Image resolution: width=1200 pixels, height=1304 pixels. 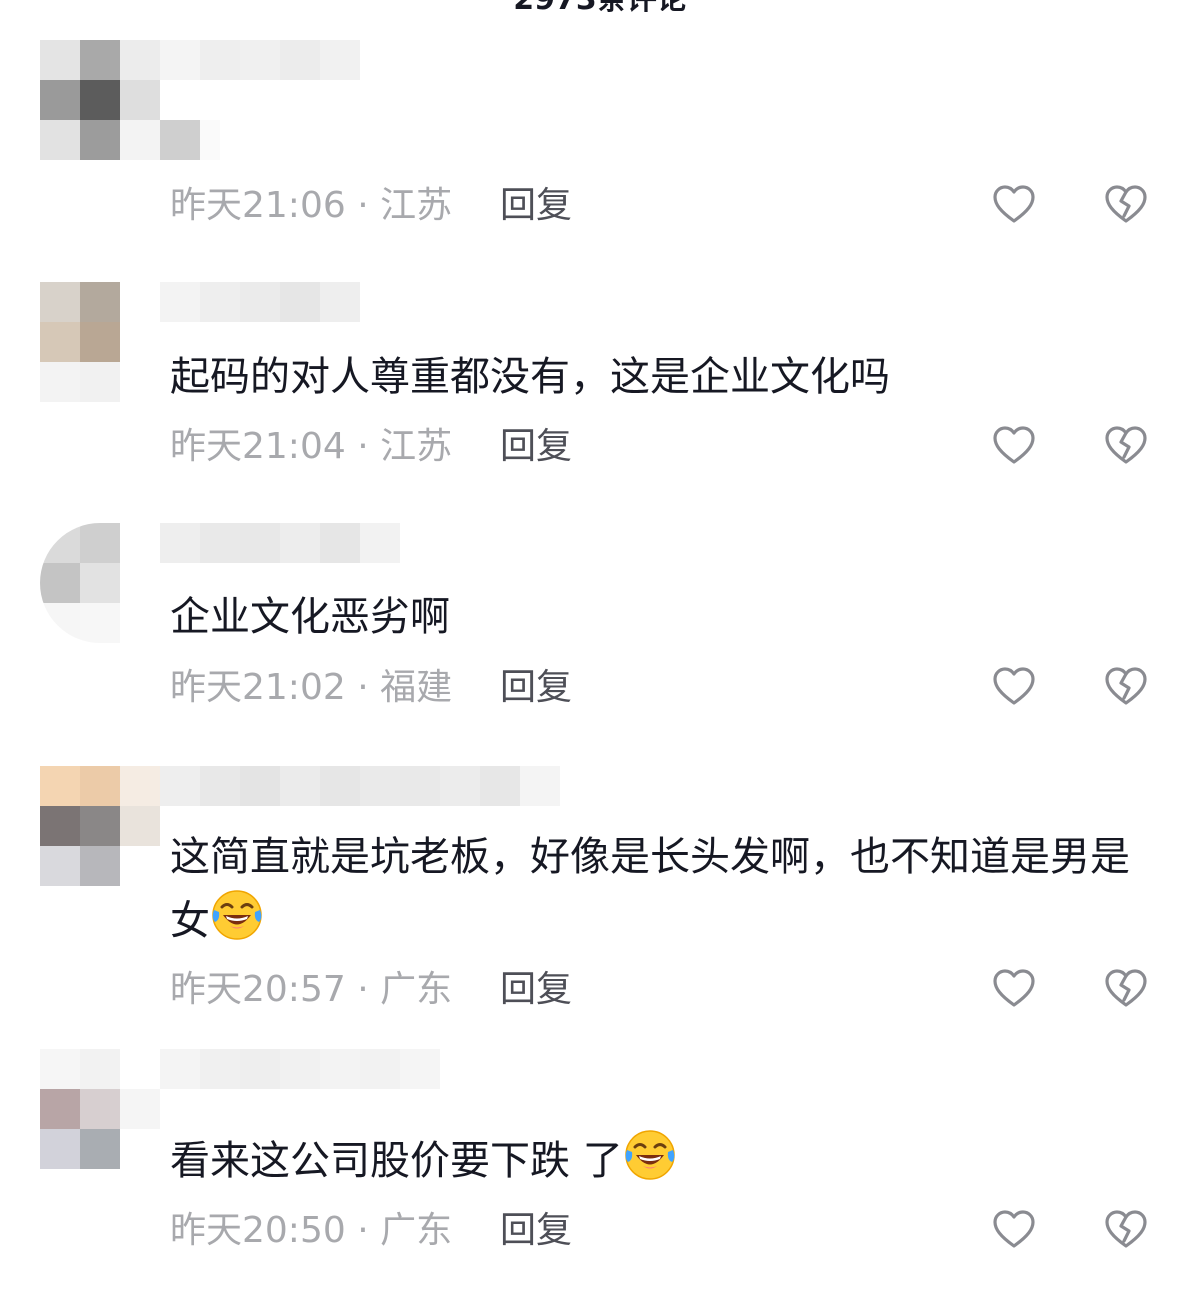 What do you see at coordinates (396, 1161) in the screenshot?
I see `comment-text-content: 看来这公司股价要下跌 了` at bounding box center [396, 1161].